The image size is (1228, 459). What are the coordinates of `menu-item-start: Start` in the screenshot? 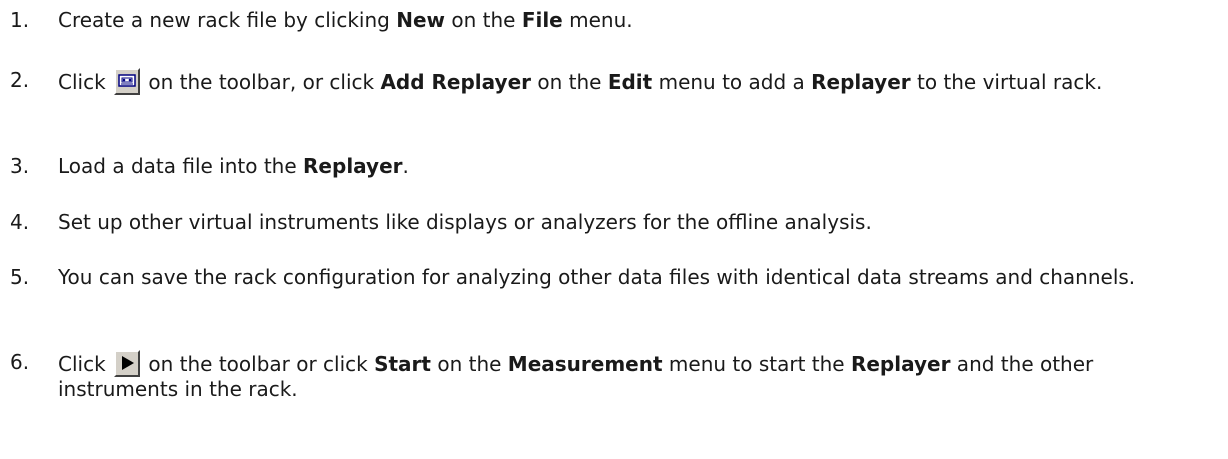 It's located at (402, 364).